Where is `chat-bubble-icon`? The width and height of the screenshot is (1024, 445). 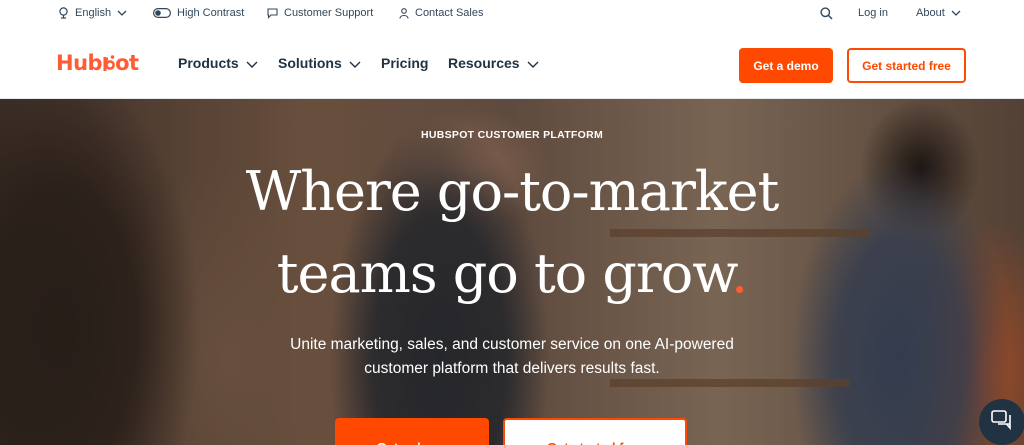 chat-bubble-icon is located at coordinates (272, 13).